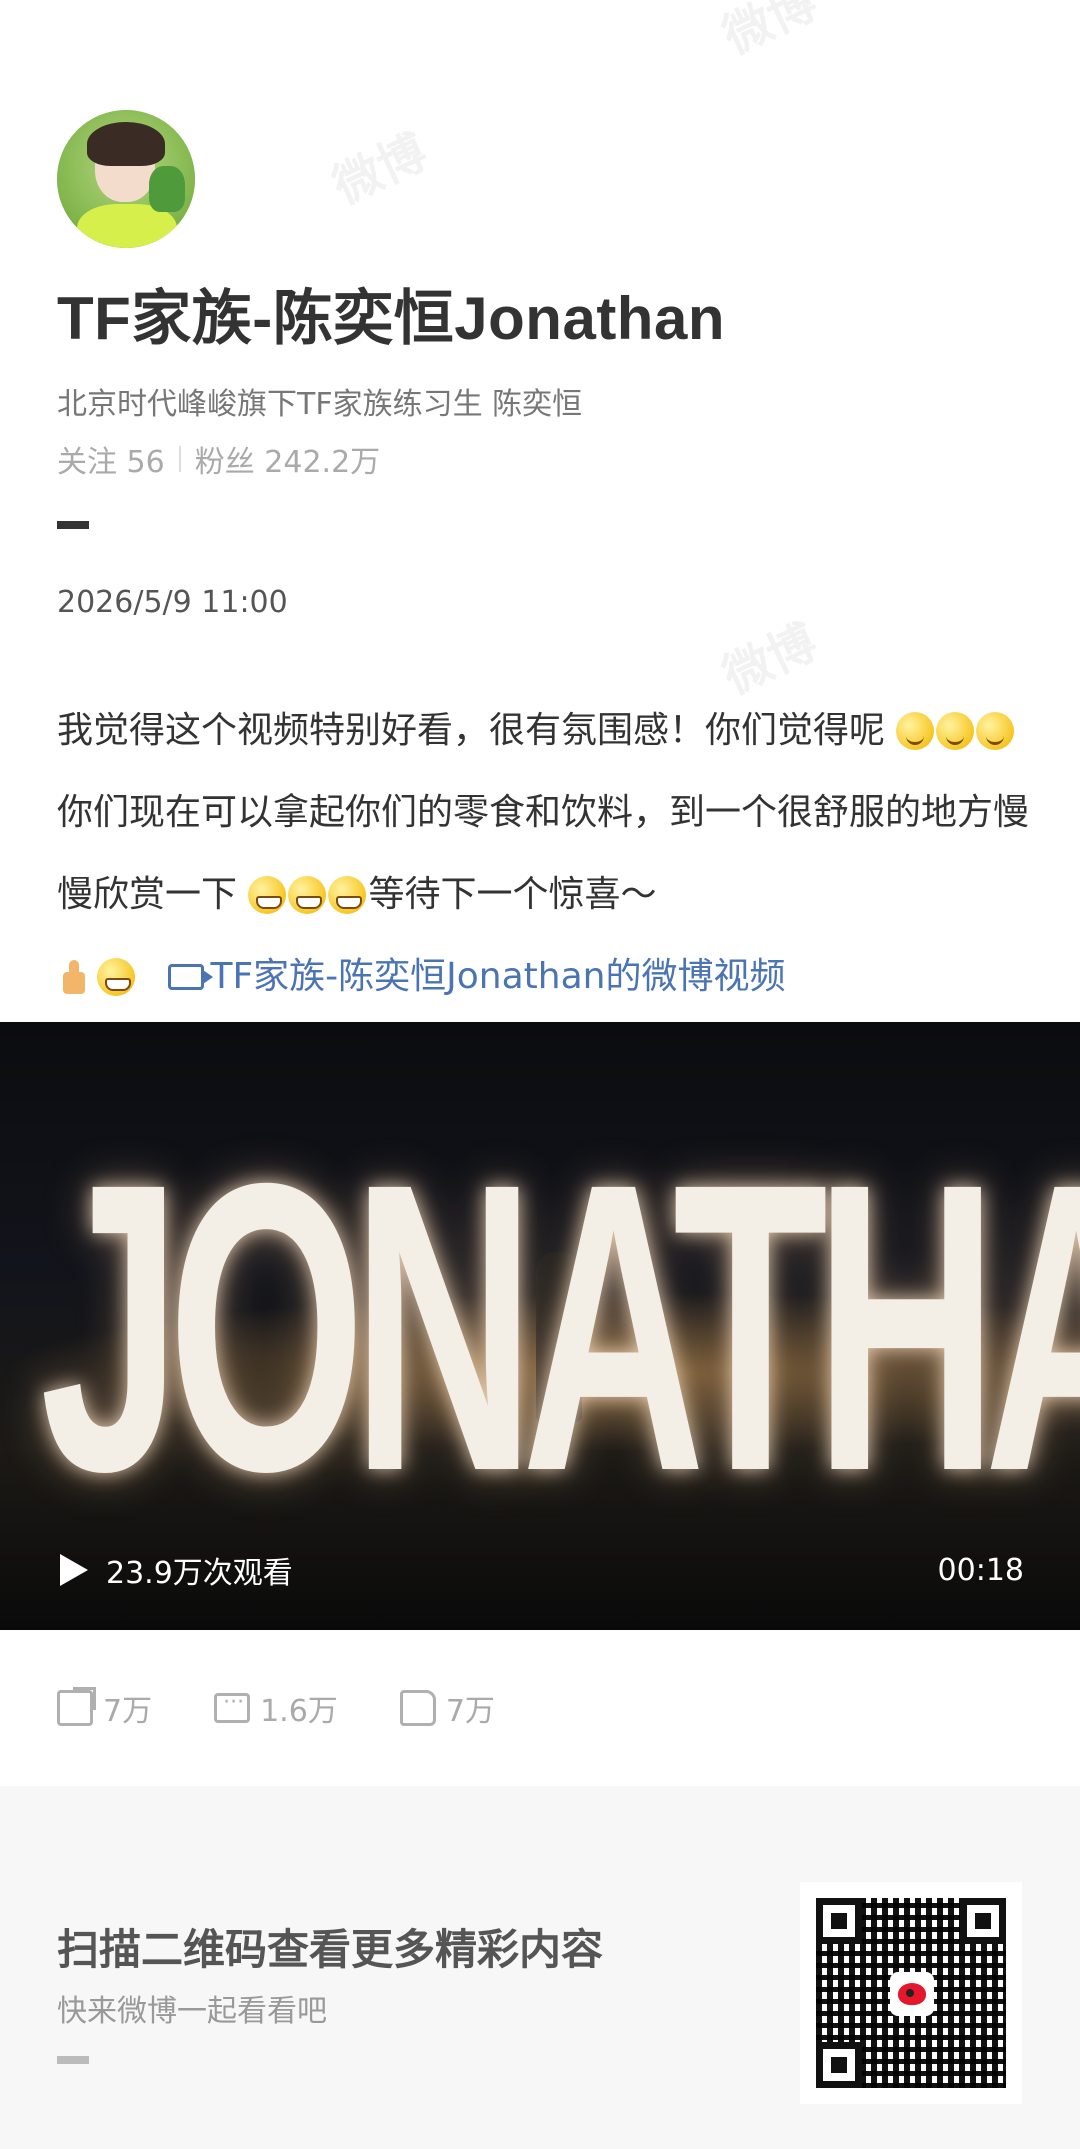 Image resolution: width=1080 pixels, height=2149 pixels. I want to click on share-count: 7万, so click(128, 1711).